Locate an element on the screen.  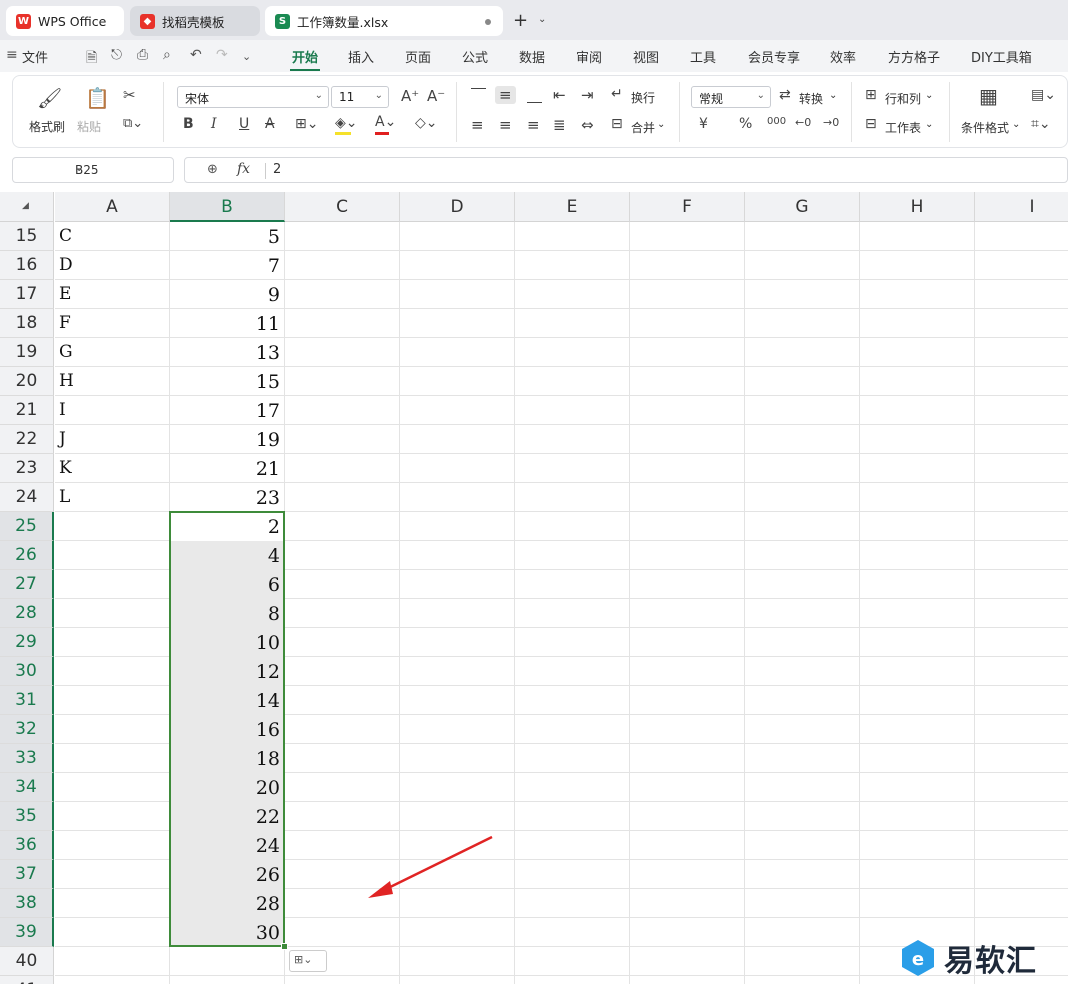
align-bottom-icon: ⎽ is located at coordinates (534, 95).